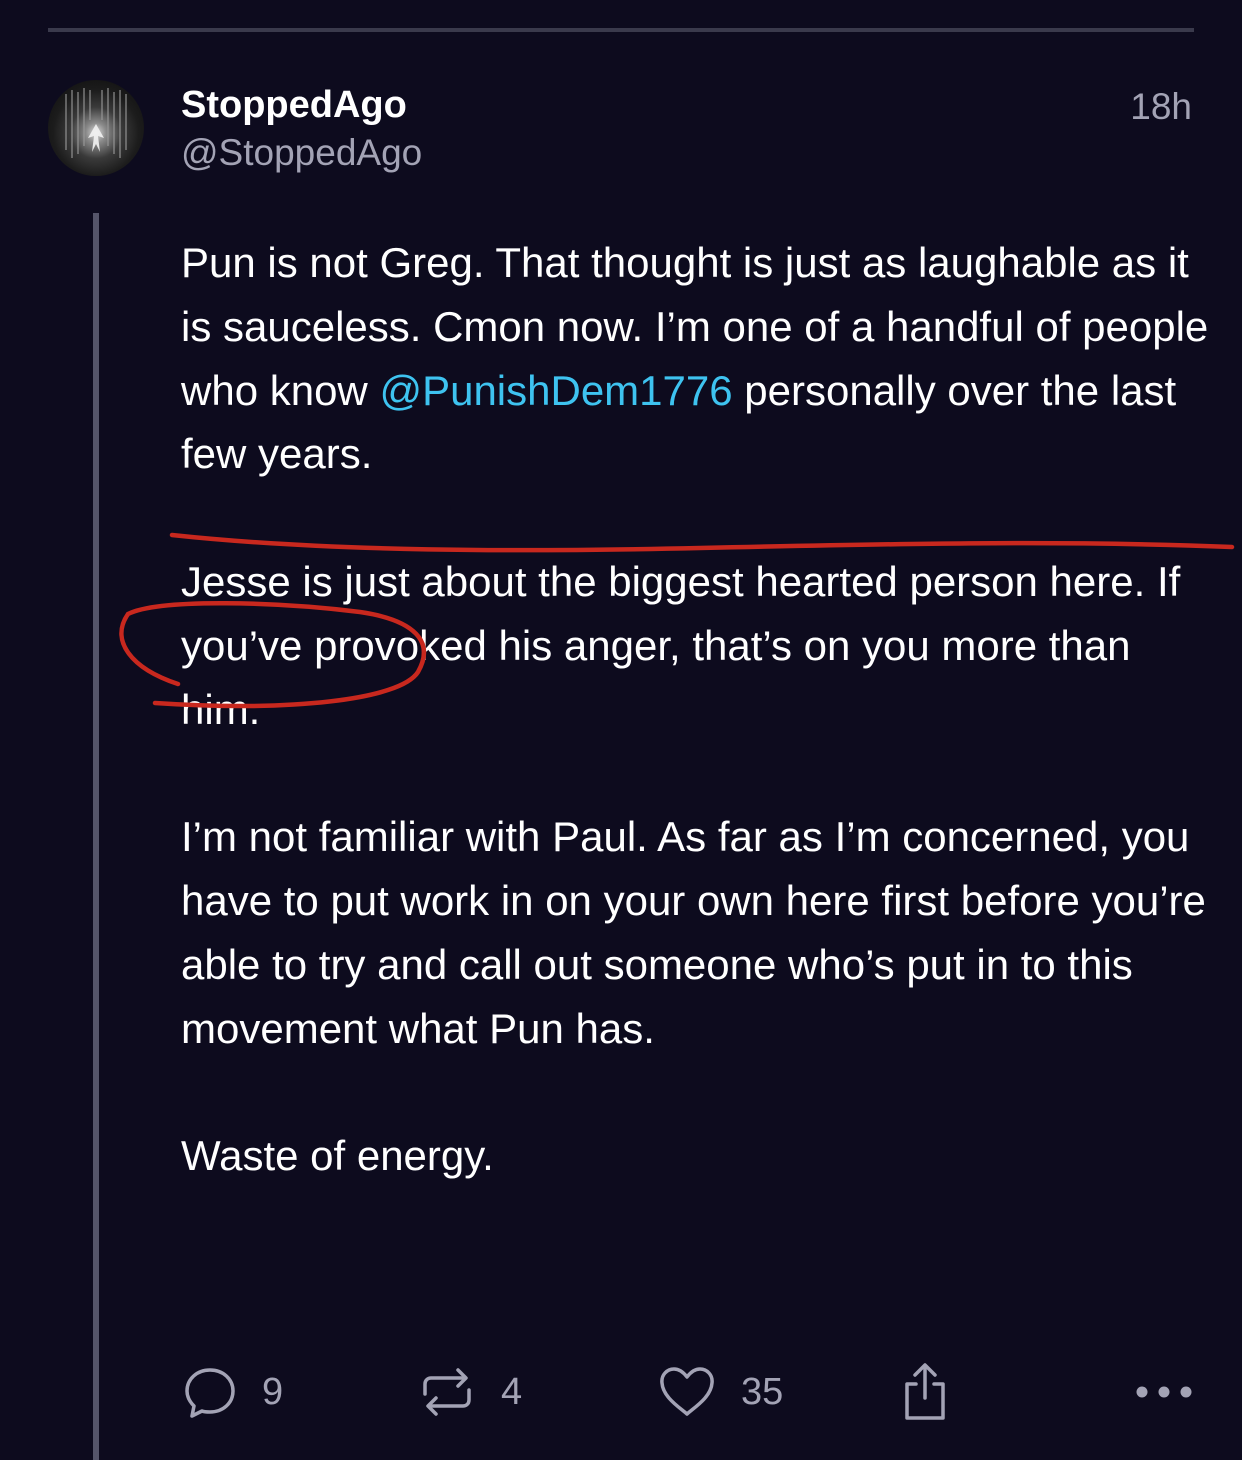  What do you see at coordinates (512, 1391) in the screenshot?
I see `repost-count: 4` at bounding box center [512, 1391].